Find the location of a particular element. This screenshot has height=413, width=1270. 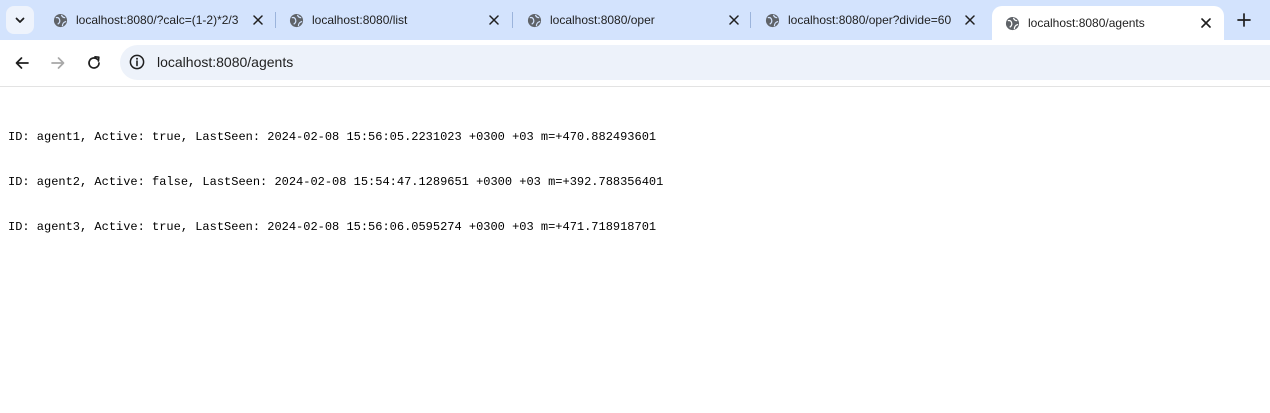

address-bar: localhost:8080/agents is located at coordinates (695, 62).